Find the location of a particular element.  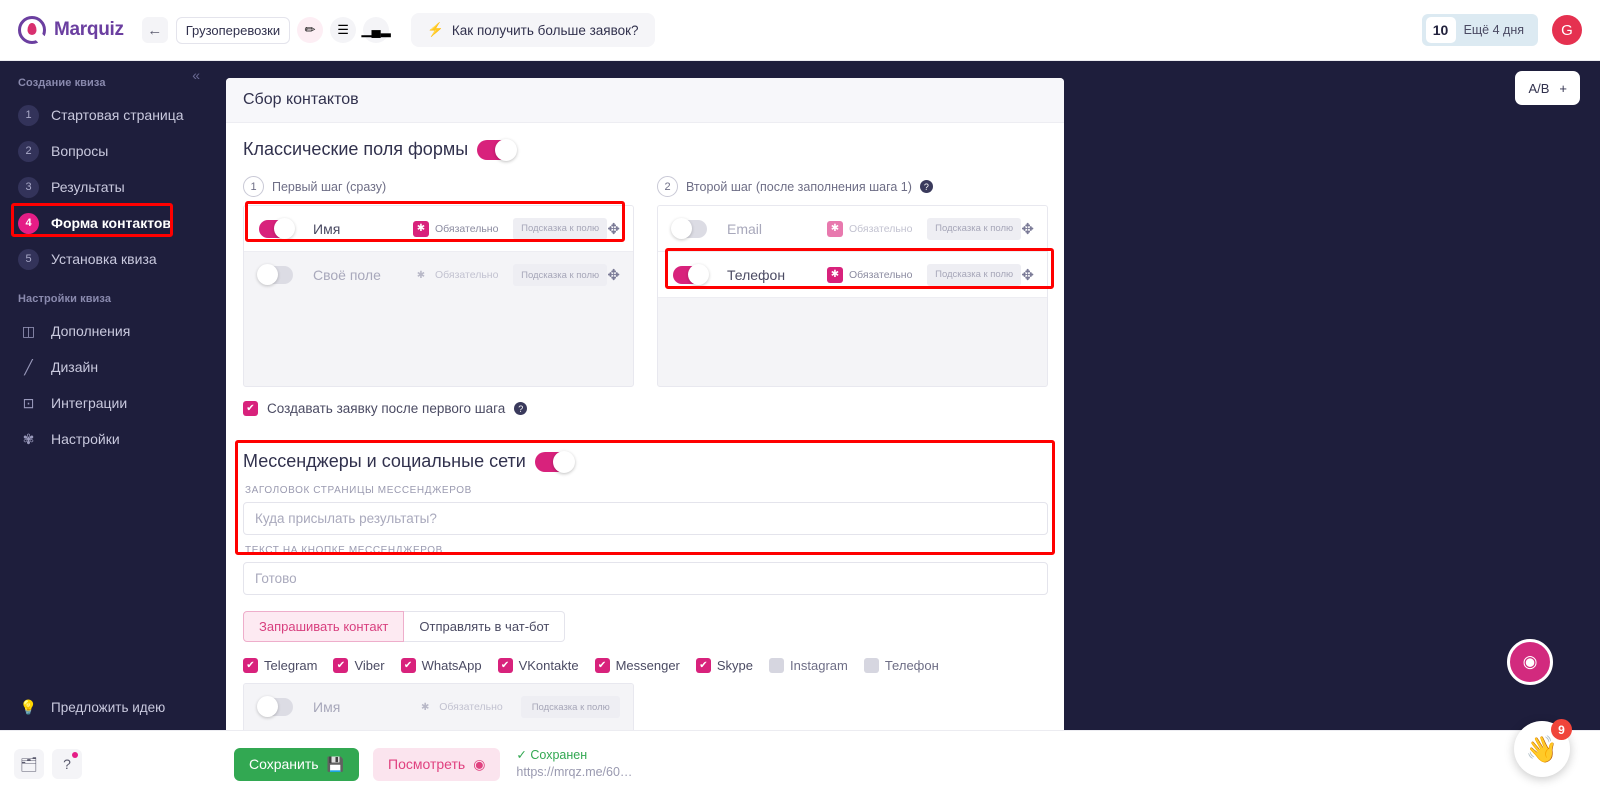

edit-pencil-icon: ✏ is located at coordinates (310, 30).